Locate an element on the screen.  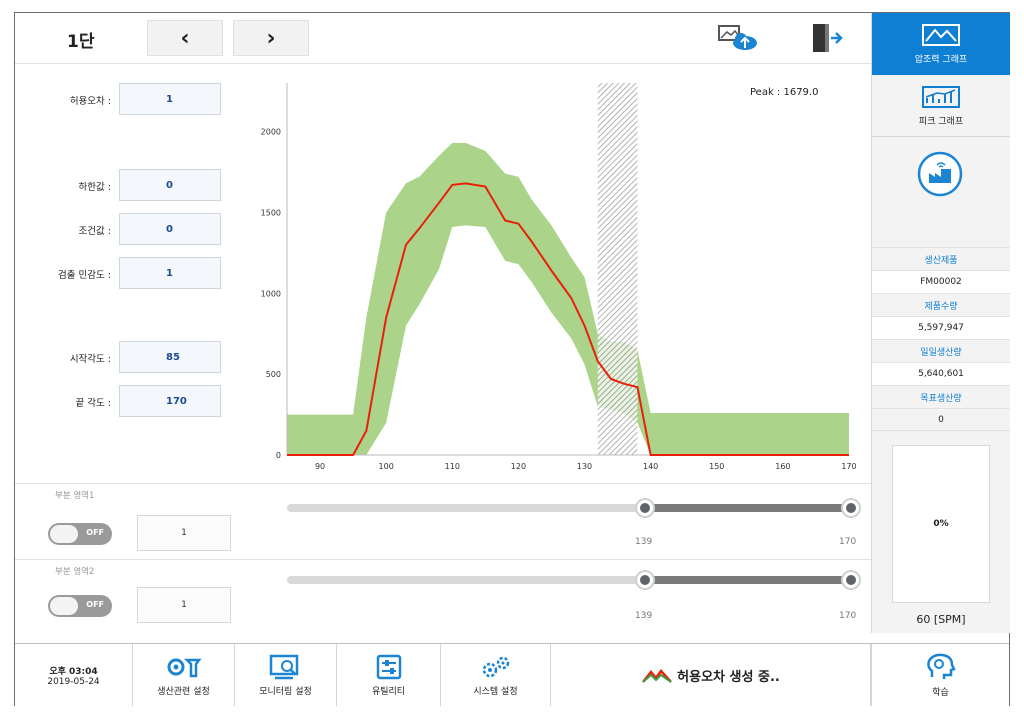
value-quantity: 5,597,947 is located at coordinates (941, 327).